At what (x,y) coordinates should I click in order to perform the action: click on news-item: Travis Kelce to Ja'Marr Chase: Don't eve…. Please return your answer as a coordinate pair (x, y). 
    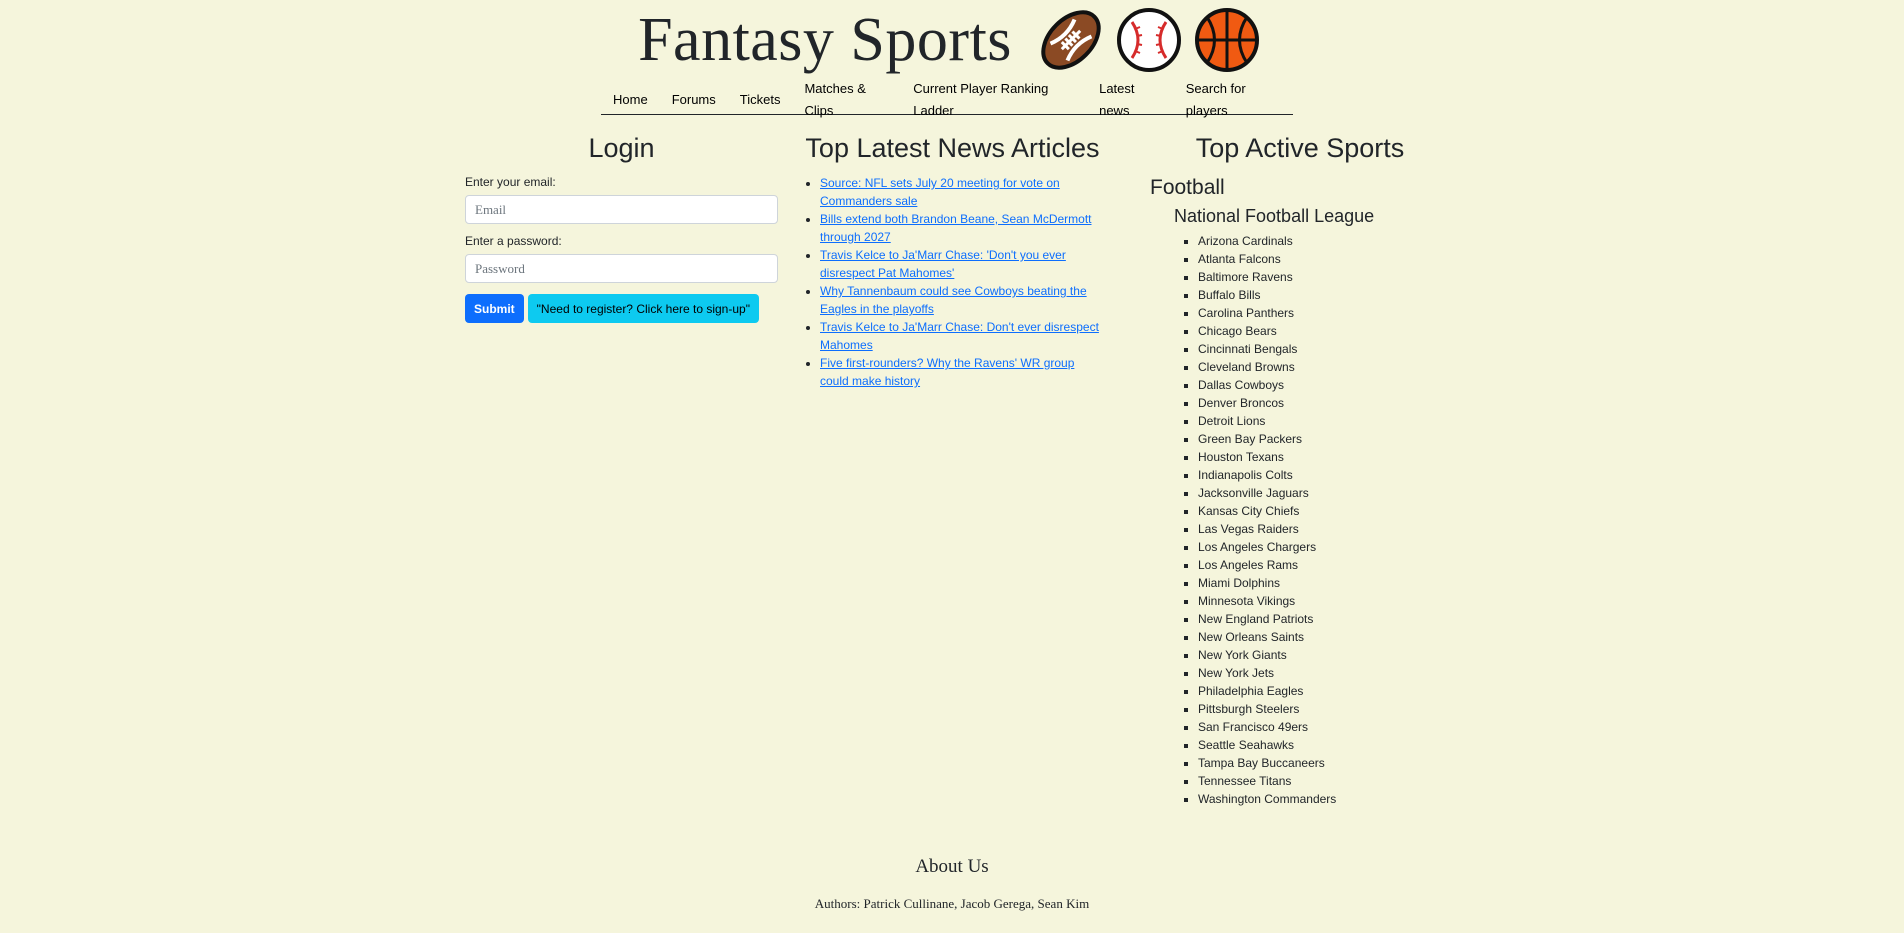
    Looking at the image, I should click on (962, 336).